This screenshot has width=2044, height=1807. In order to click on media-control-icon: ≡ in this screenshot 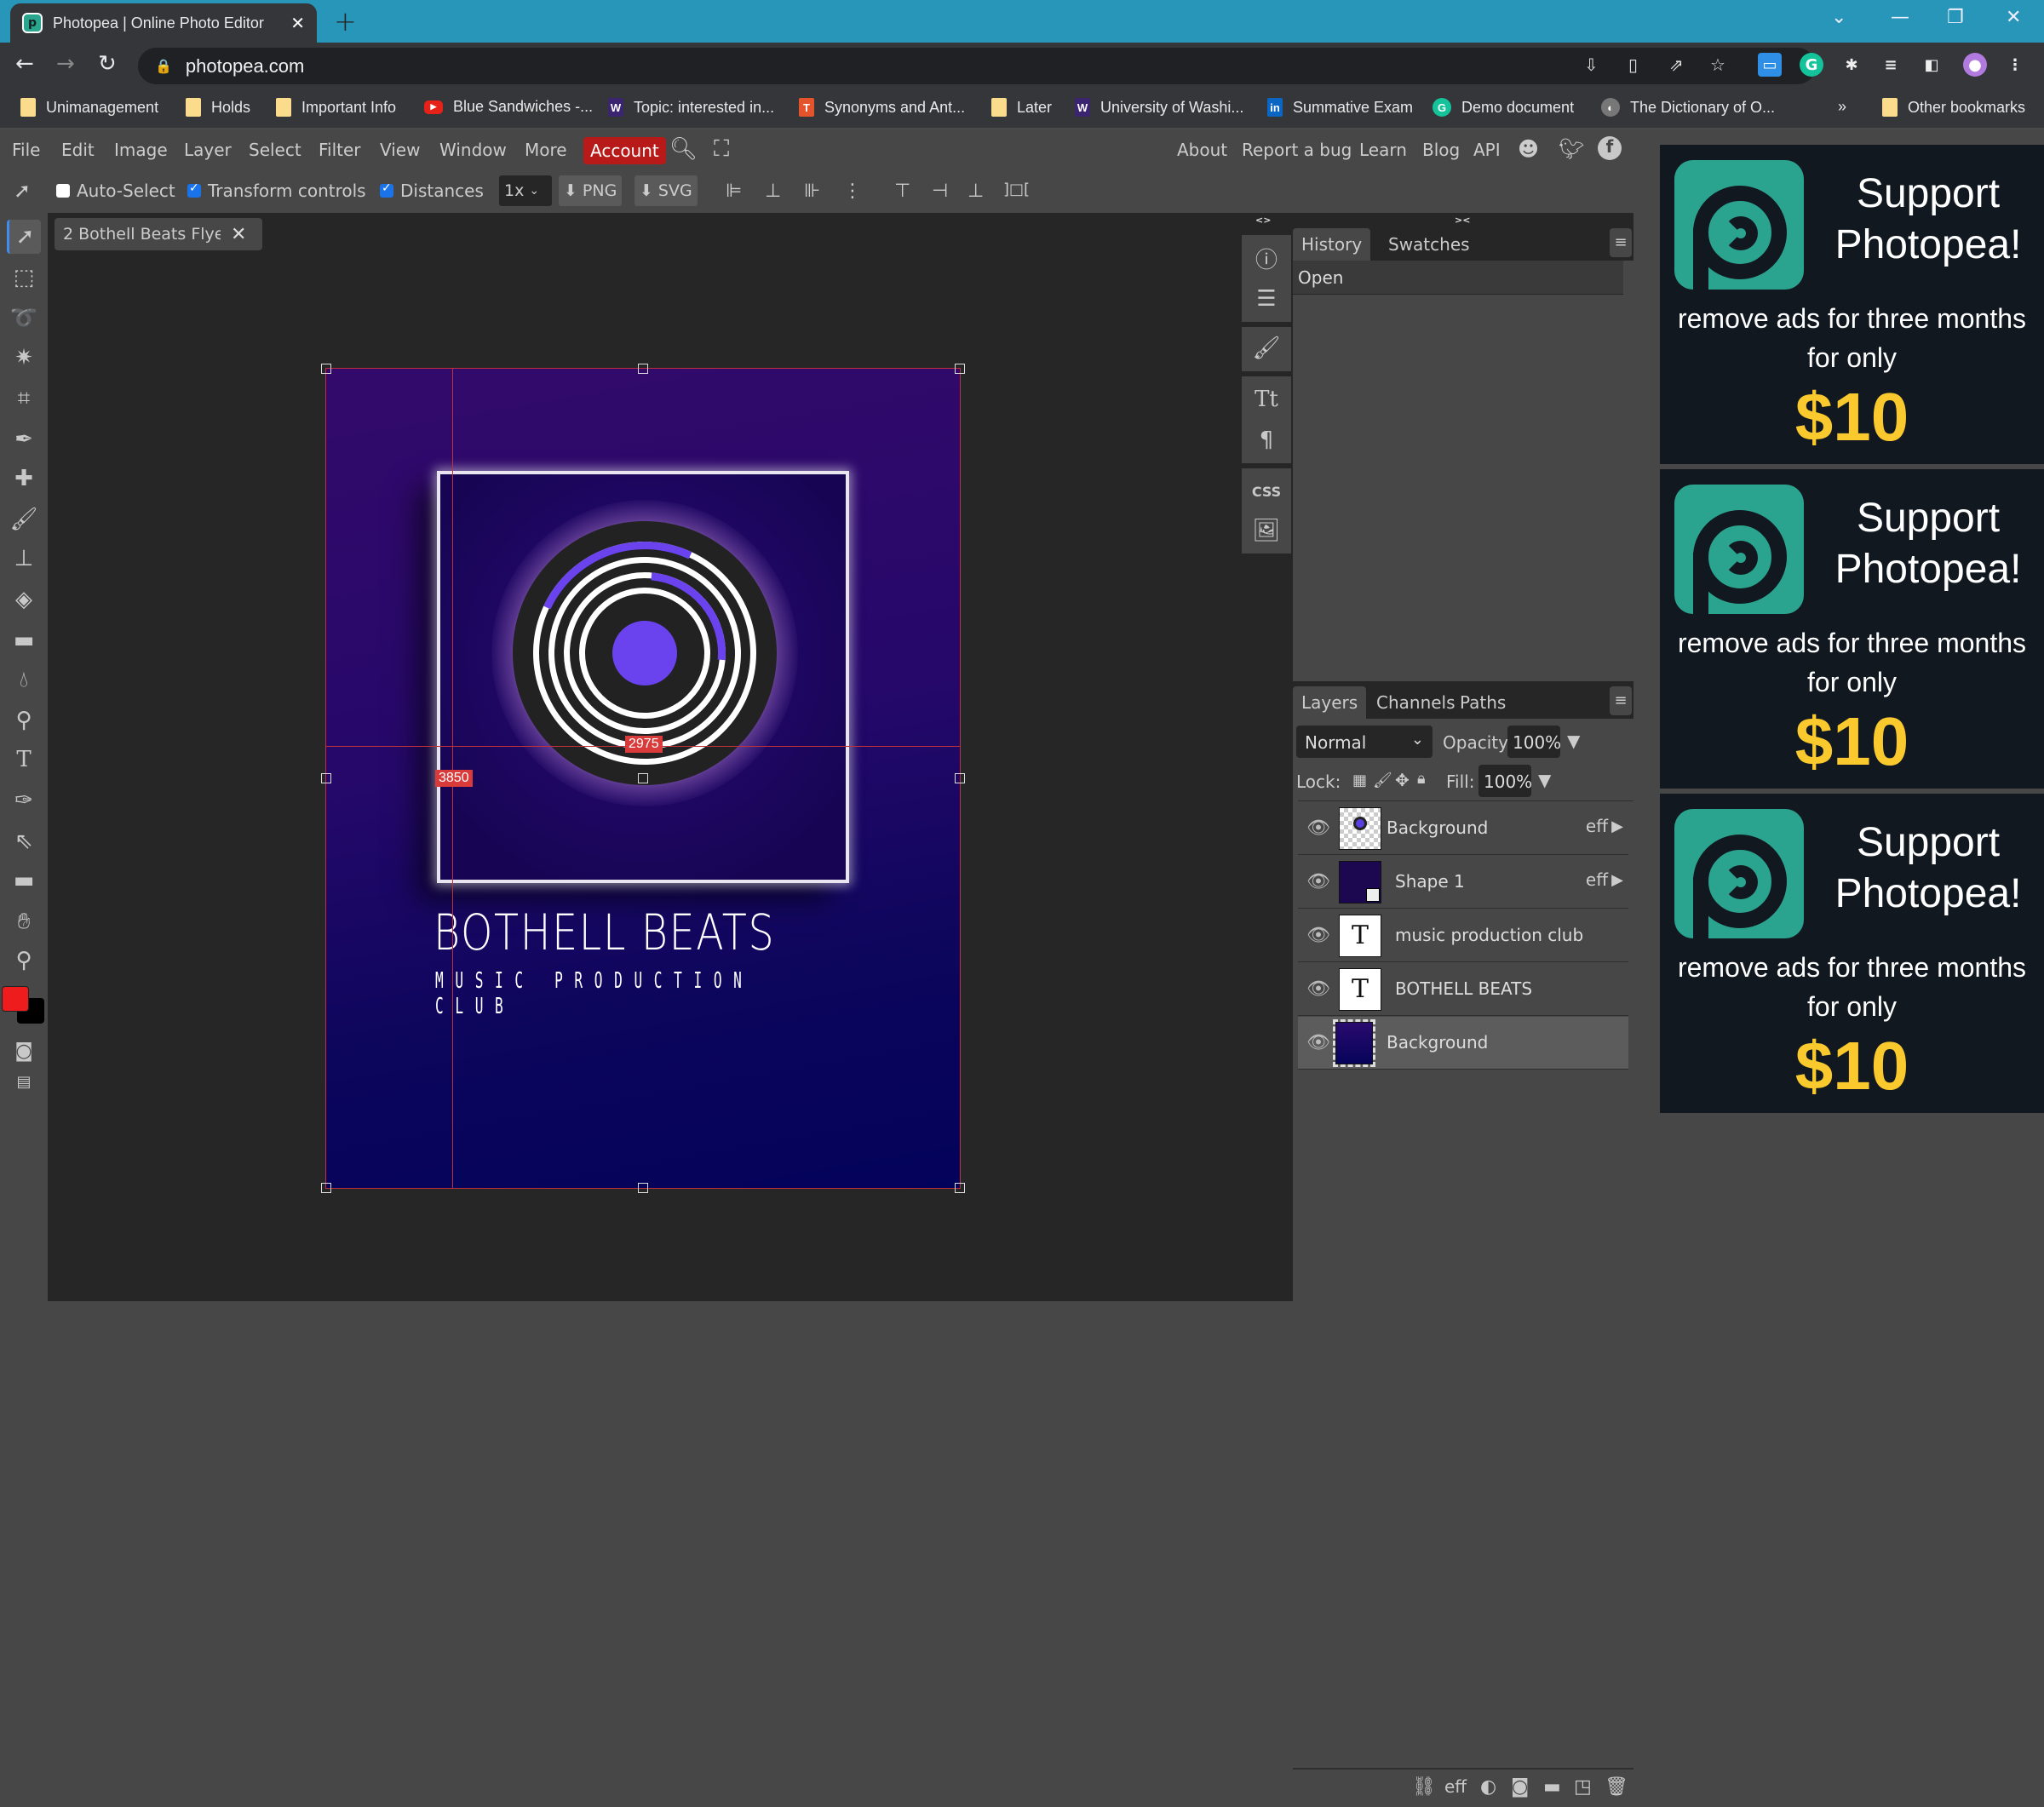, I will do `click(1891, 65)`.